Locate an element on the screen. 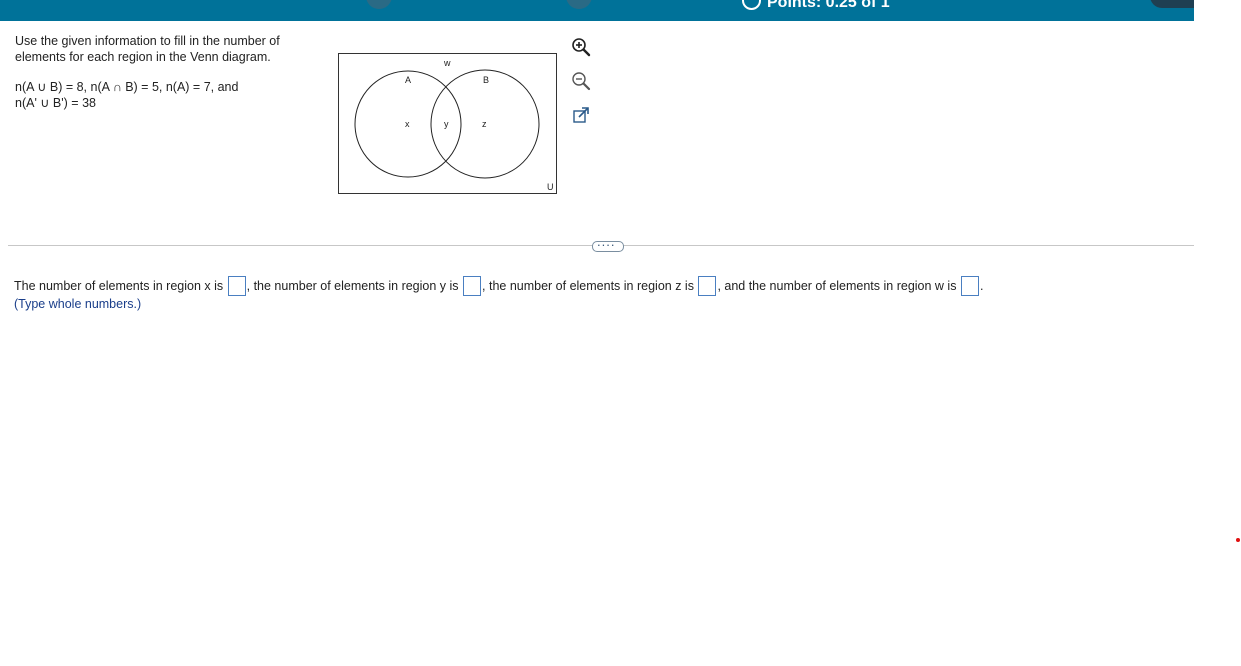 The image size is (1241, 666). given-line-2: n(A' ∪ B') = 38 is located at coordinates (55, 103).